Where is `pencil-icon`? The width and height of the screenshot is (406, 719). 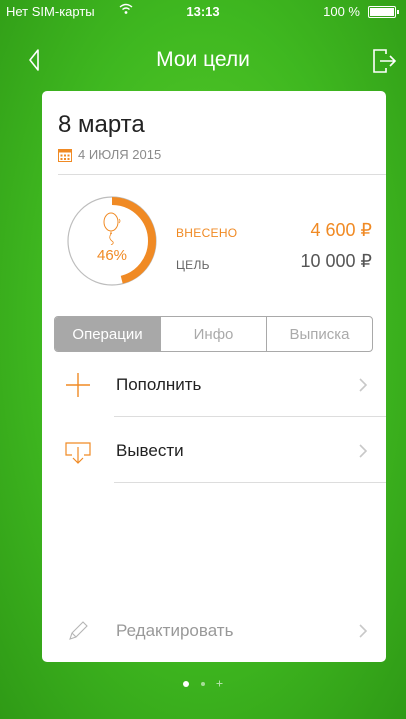 pencil-icon is located at coordinates (78, 630).